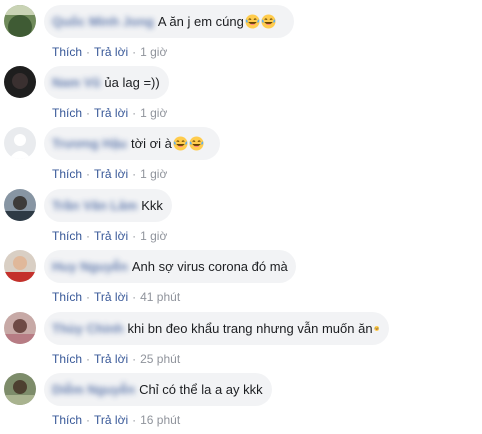 Image resolution: width=482 pixels, height=434 pixels. Describe the element at coordinates (250, 328) in the screenshot. I see `comment-text: khi bn đeo khẩu trang nhưng vẫn muốn ăn` at that location.